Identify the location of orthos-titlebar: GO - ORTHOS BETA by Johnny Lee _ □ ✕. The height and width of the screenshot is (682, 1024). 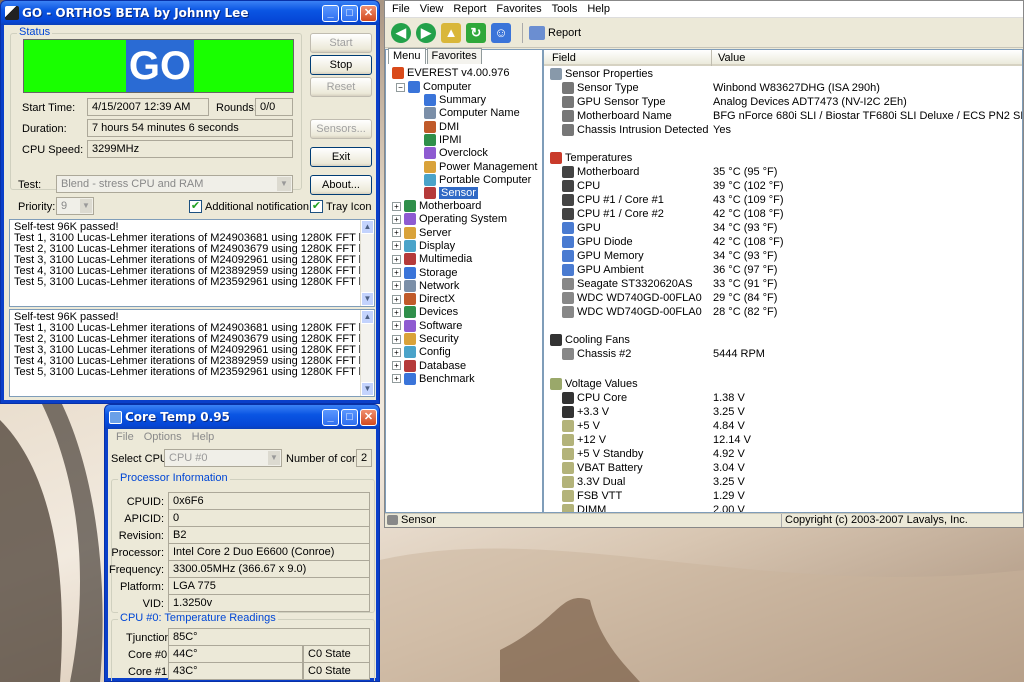
(190, 13).